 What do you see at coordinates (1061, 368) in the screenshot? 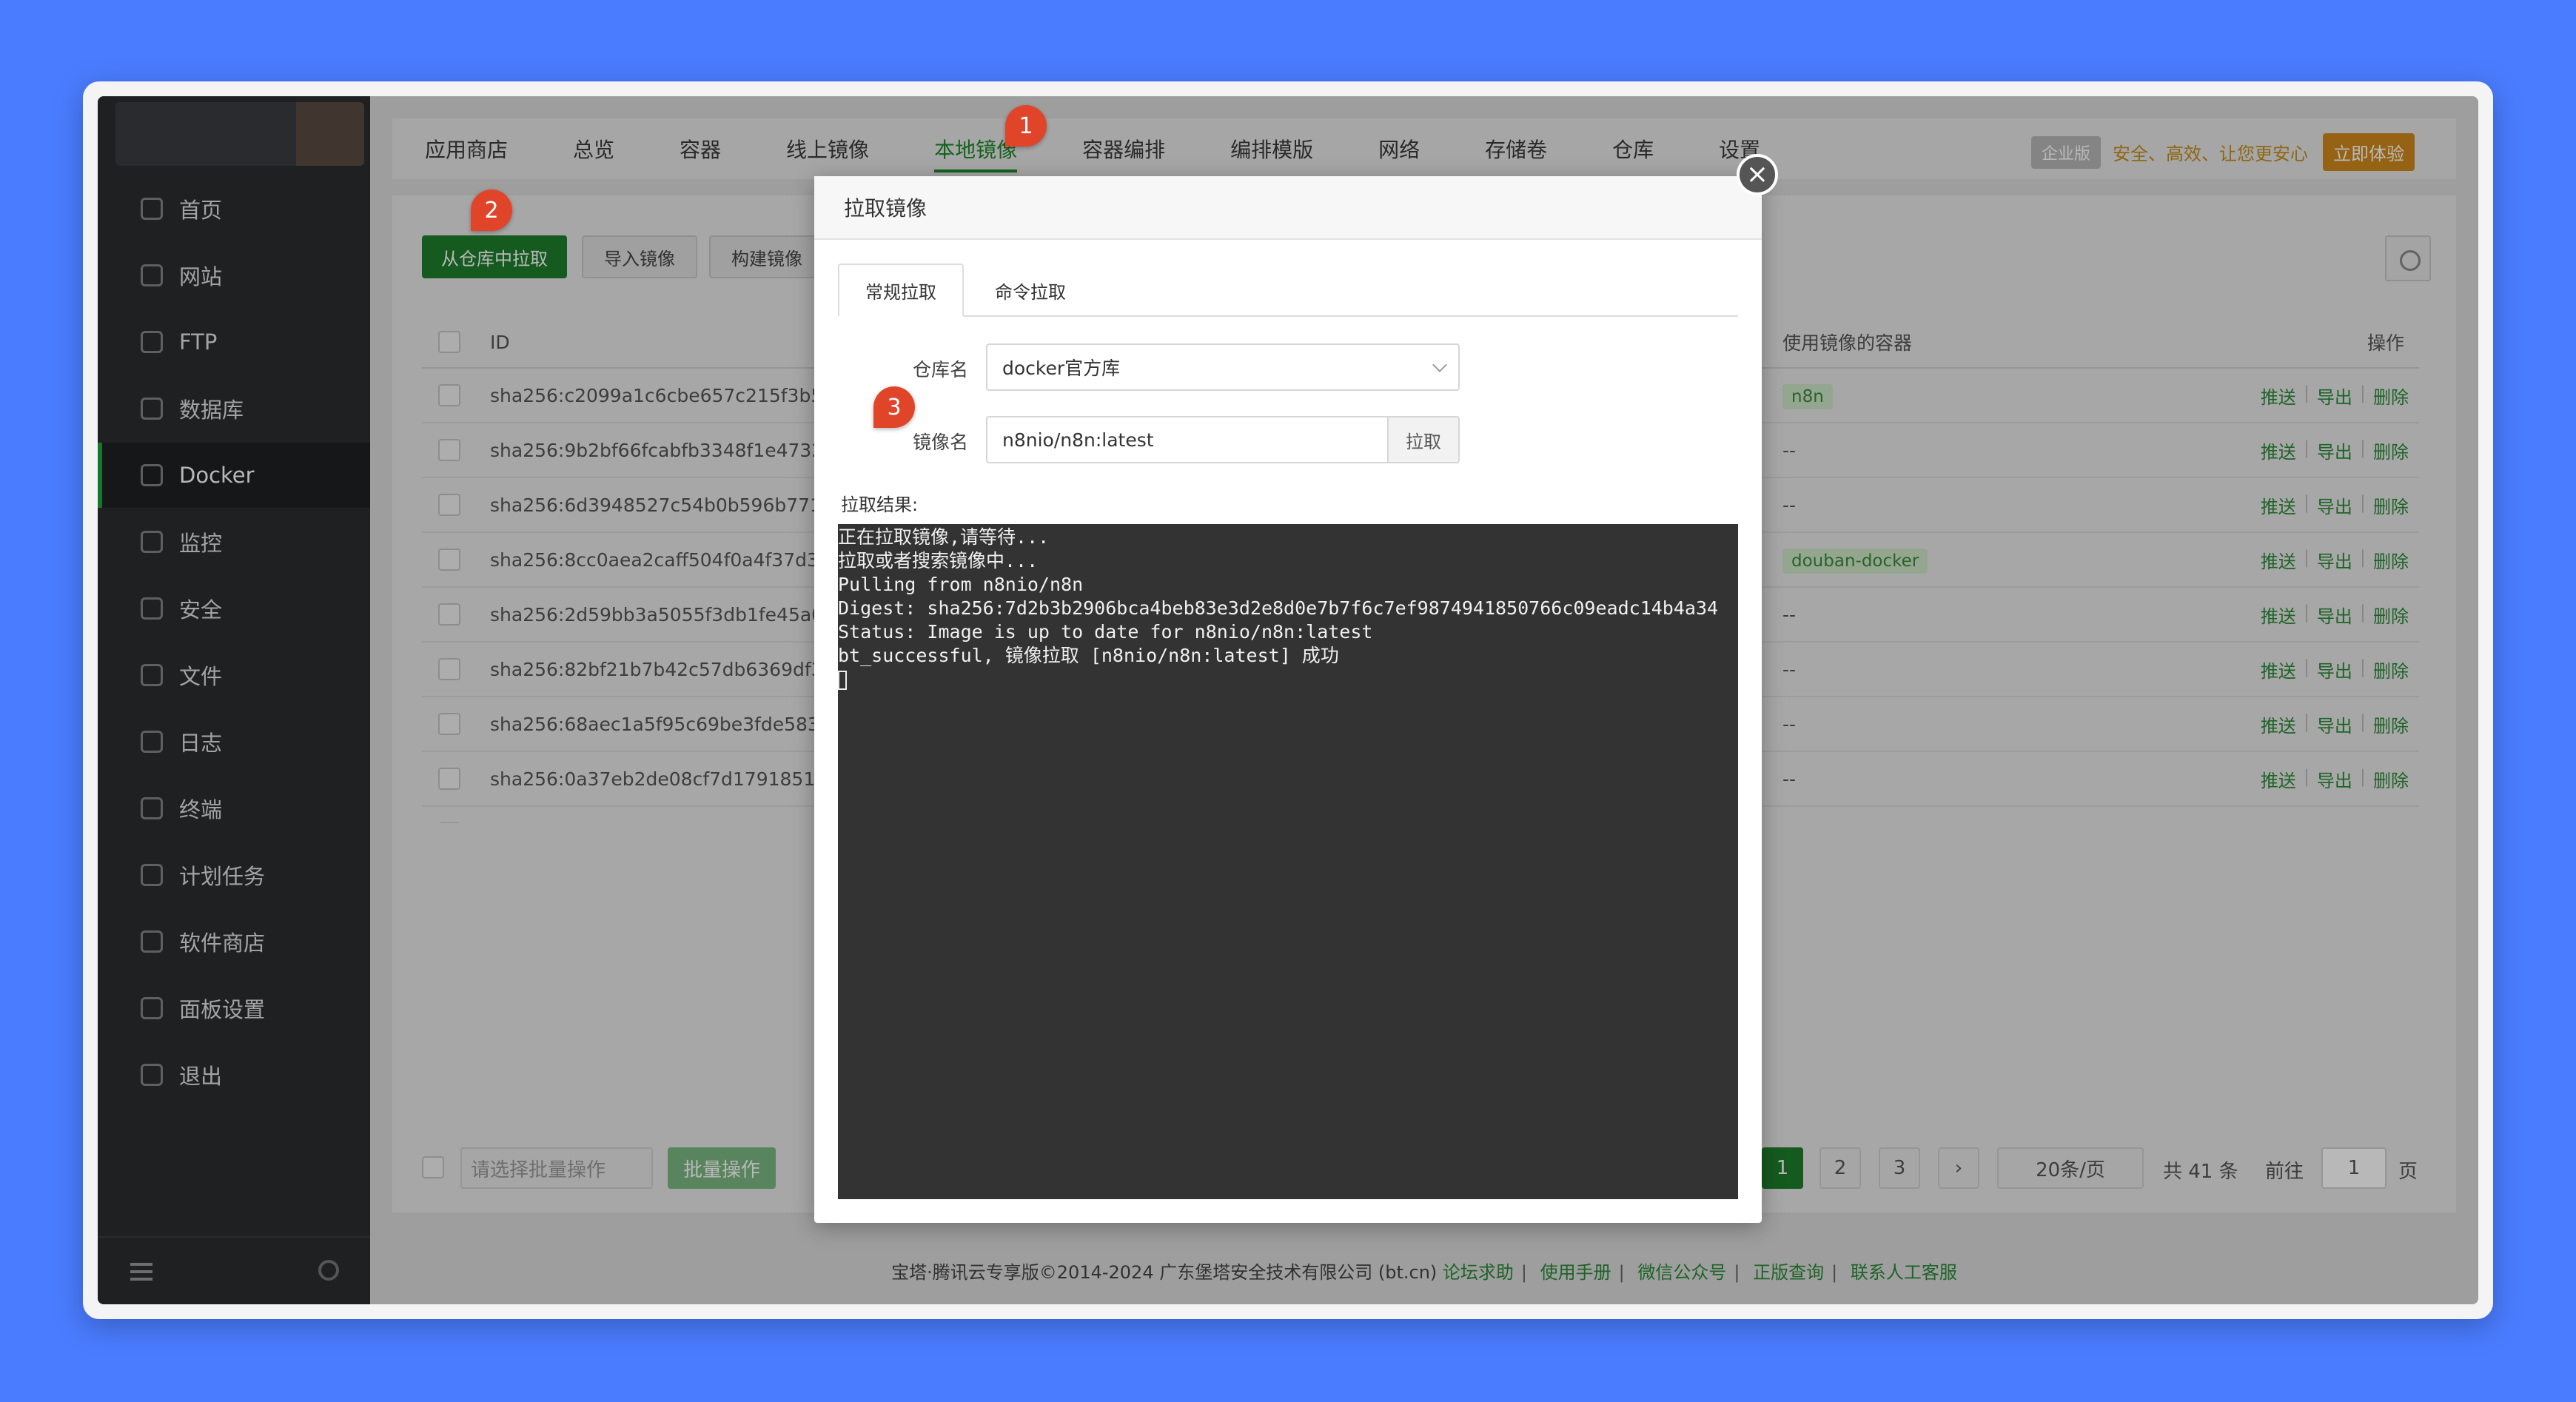
I see `repo-value: docker官方库` at bounding box center [1061, 368].